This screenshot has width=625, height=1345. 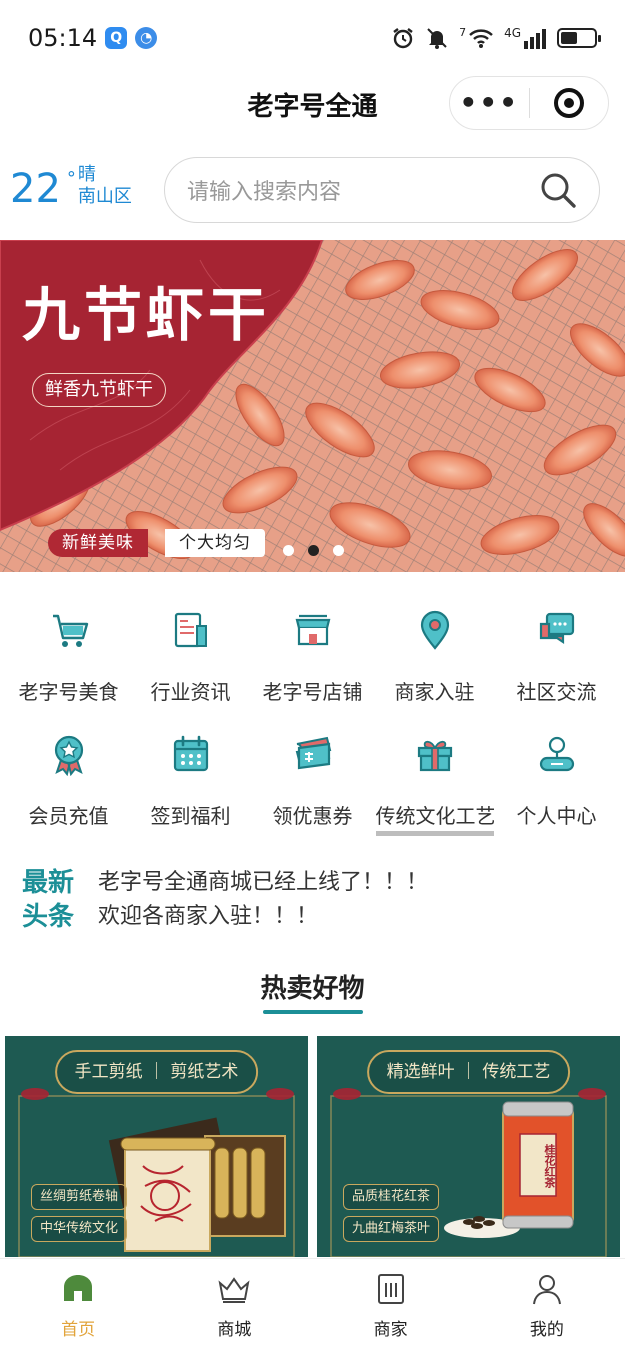 What do you see at coordinates (146, 38) in the screenshot?
I see `browser-app-icon: ◔` at bounding box center [146, 38].